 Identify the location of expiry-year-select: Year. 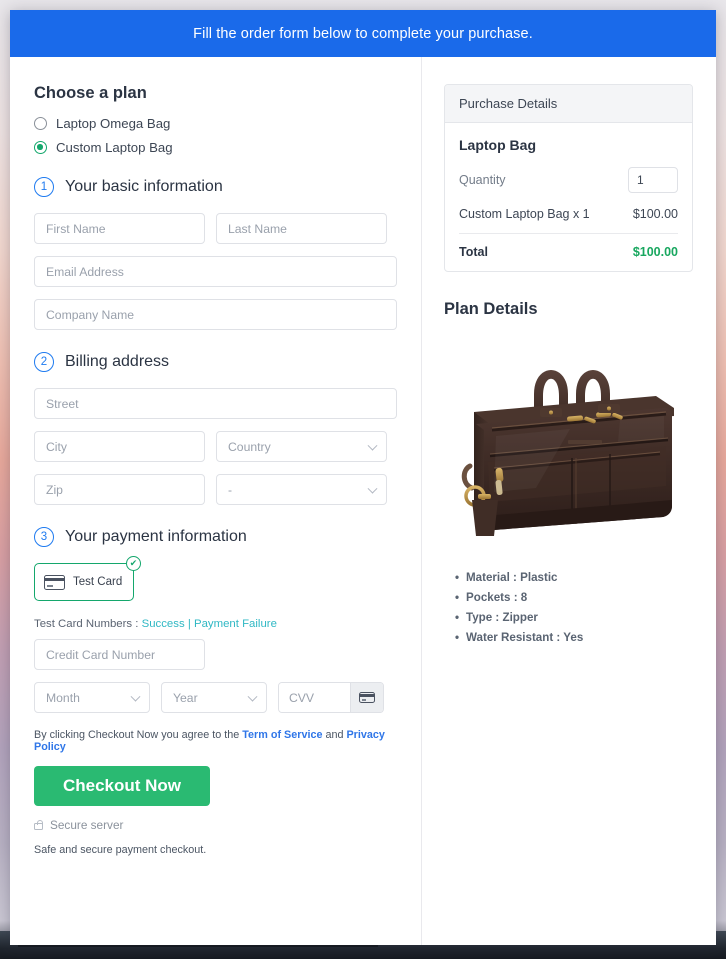
(214, 697).